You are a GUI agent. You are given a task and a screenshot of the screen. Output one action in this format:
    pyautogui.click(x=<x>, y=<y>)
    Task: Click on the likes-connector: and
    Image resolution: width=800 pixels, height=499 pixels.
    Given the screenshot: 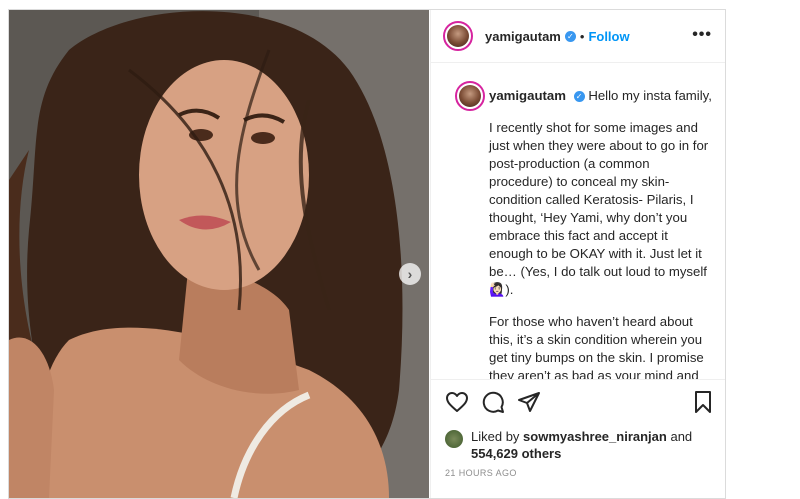 What is the action you would take?
    pyautogui.click(x=681, y=436)
    